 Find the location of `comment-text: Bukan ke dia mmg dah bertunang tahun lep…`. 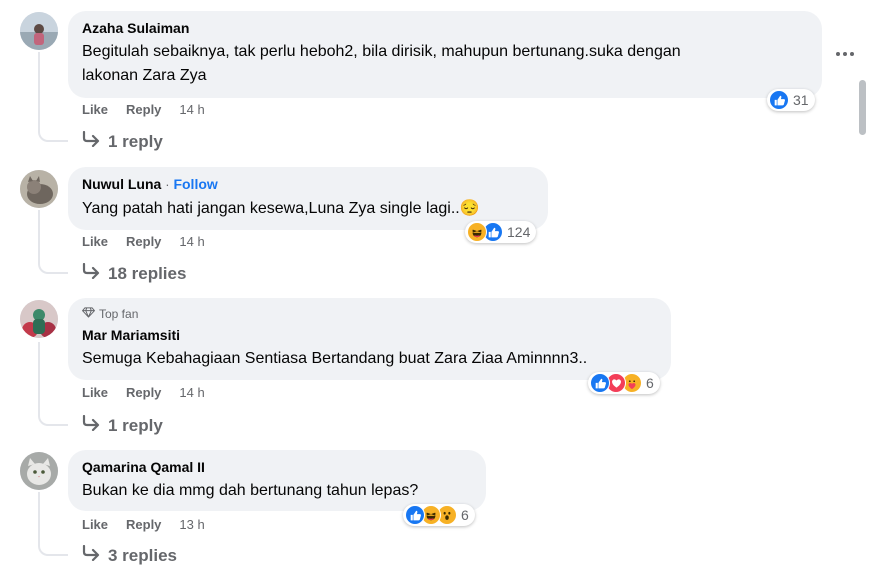

comment-text: Bukan ke dia mmg dah bertunang tahun lep… is located at coordinates (277, 491).